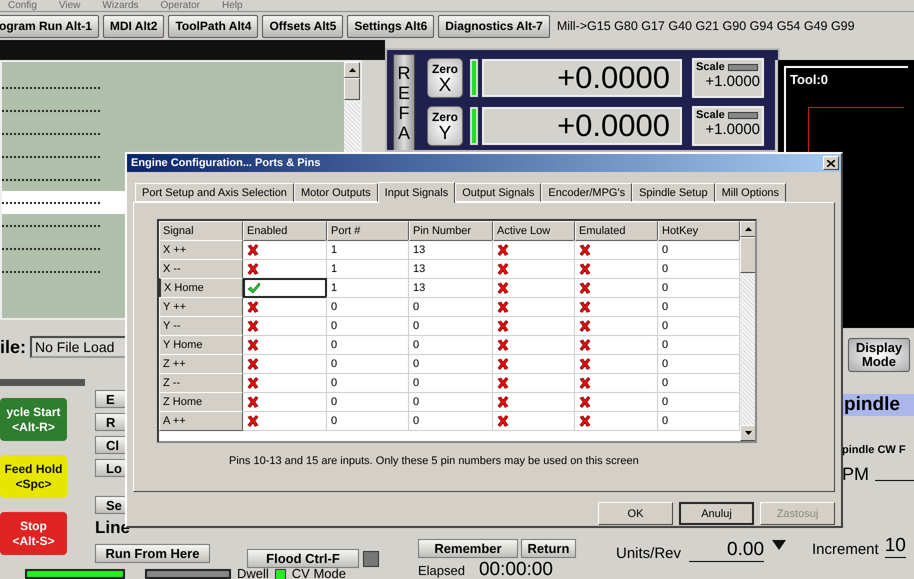  Describe the element at coordinates (855, 474) in the screenshot. I see `rpm-label: PM` at that location.